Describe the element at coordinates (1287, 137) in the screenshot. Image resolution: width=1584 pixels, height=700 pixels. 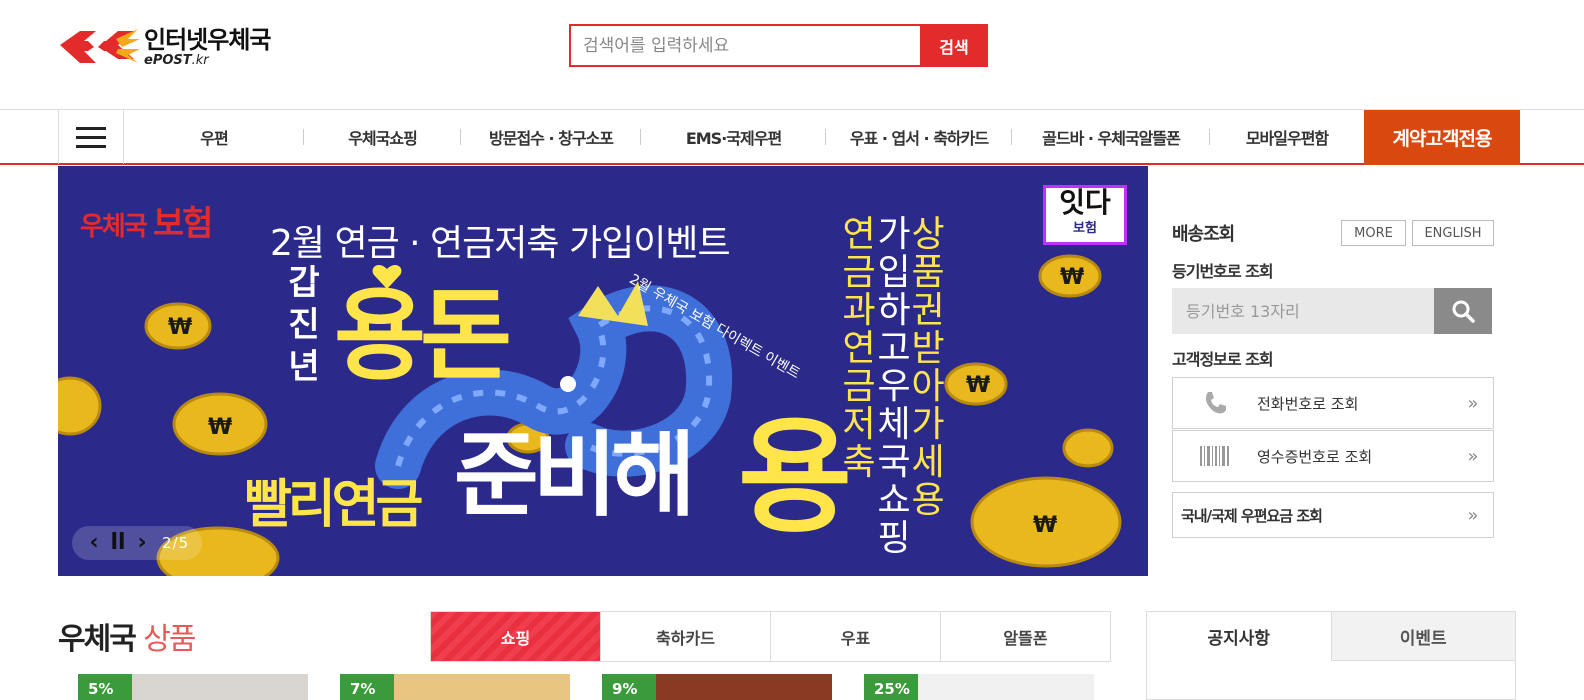
I see `nav-item-mobile-mailbox: 모바일우편함` at that location.